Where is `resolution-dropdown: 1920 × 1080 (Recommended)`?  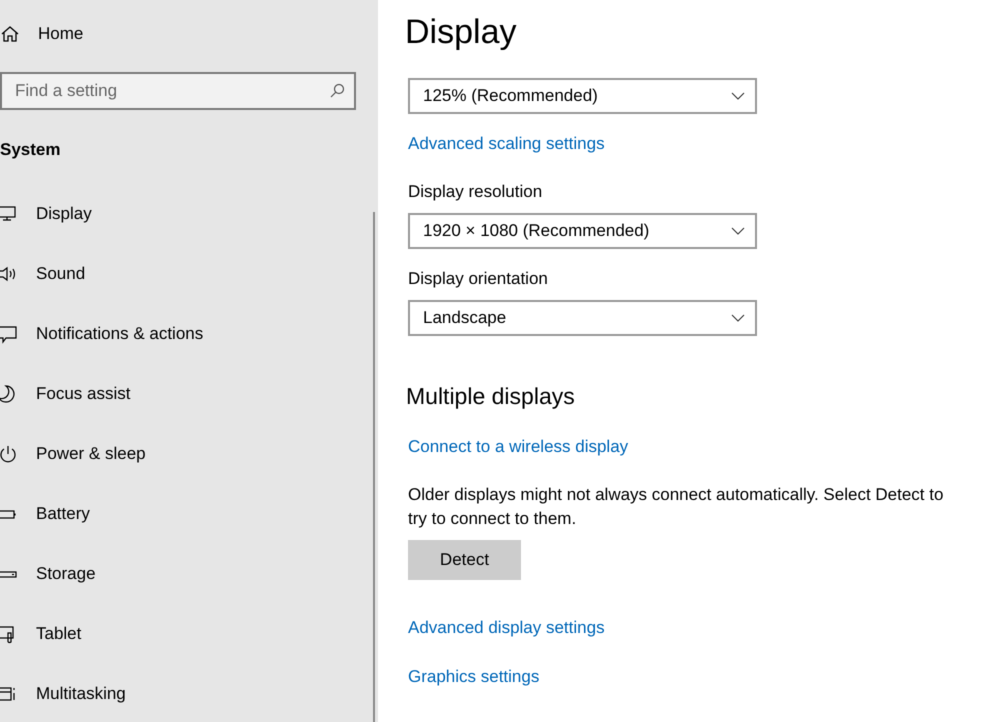 resolution-dropdown: 1920 × 1080 (Recommended) is located at coordinates (582, 231).